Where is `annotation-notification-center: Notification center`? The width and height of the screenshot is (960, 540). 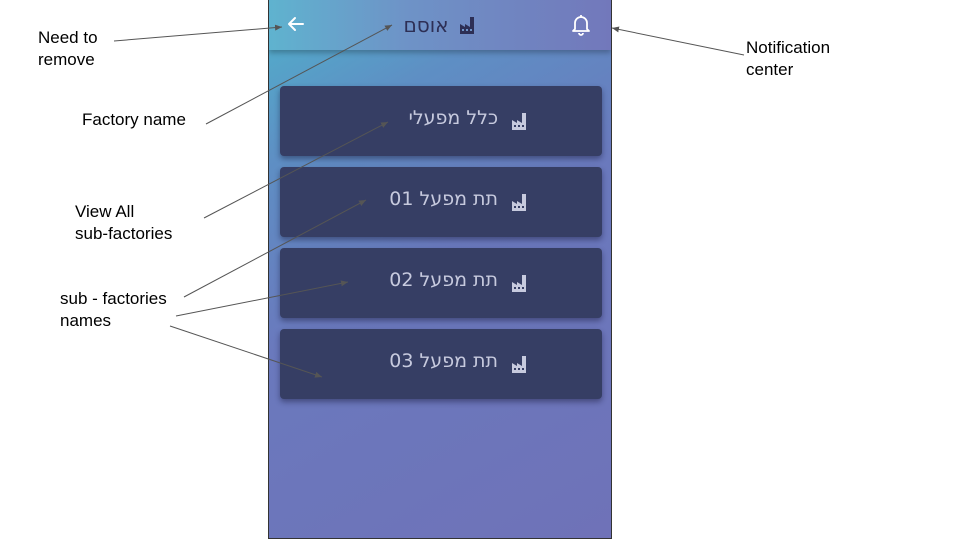 annotation-notification-center: Notification center is located at coordinates (788, 58).